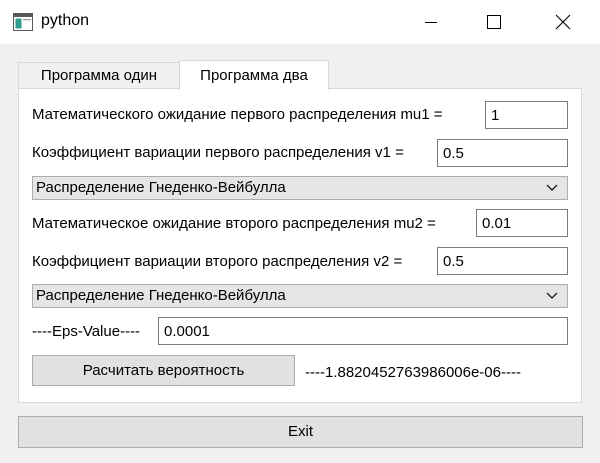 The image size is (600, 463). Describe the element at coordinates (99, 75) in the screenshot. I see `tab-program-one: Программа один` at that location.